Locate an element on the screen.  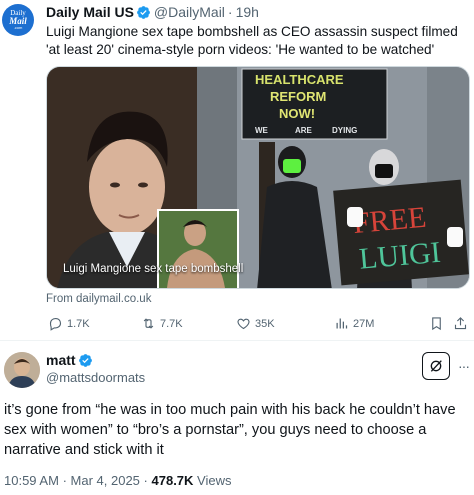
logo-line3: .com is located at coordinates (18, 27).